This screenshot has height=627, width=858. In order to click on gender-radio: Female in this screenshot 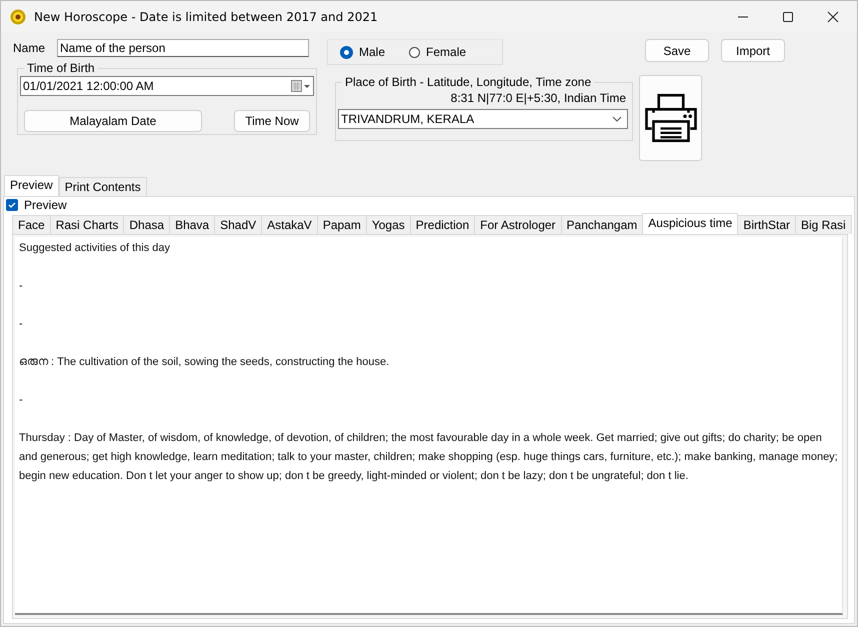, I will do `click(437, 52)`.